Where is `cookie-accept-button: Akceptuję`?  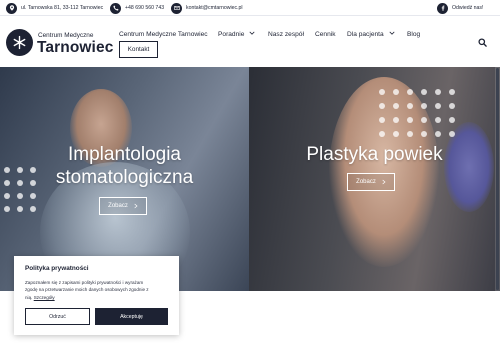 cookie-accept-button: Akceptuję is located at coordinates (131, 316).